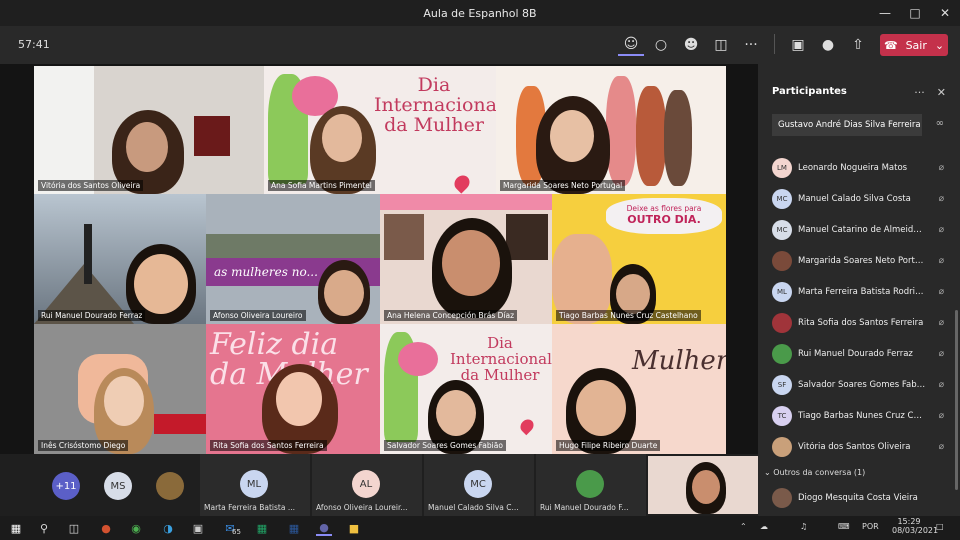 This screenshot has width=960, height=540. What do you see at coordinates (651, 136) in the screenshot?
I see `illustration-woman` at bounding box center [651, 136].